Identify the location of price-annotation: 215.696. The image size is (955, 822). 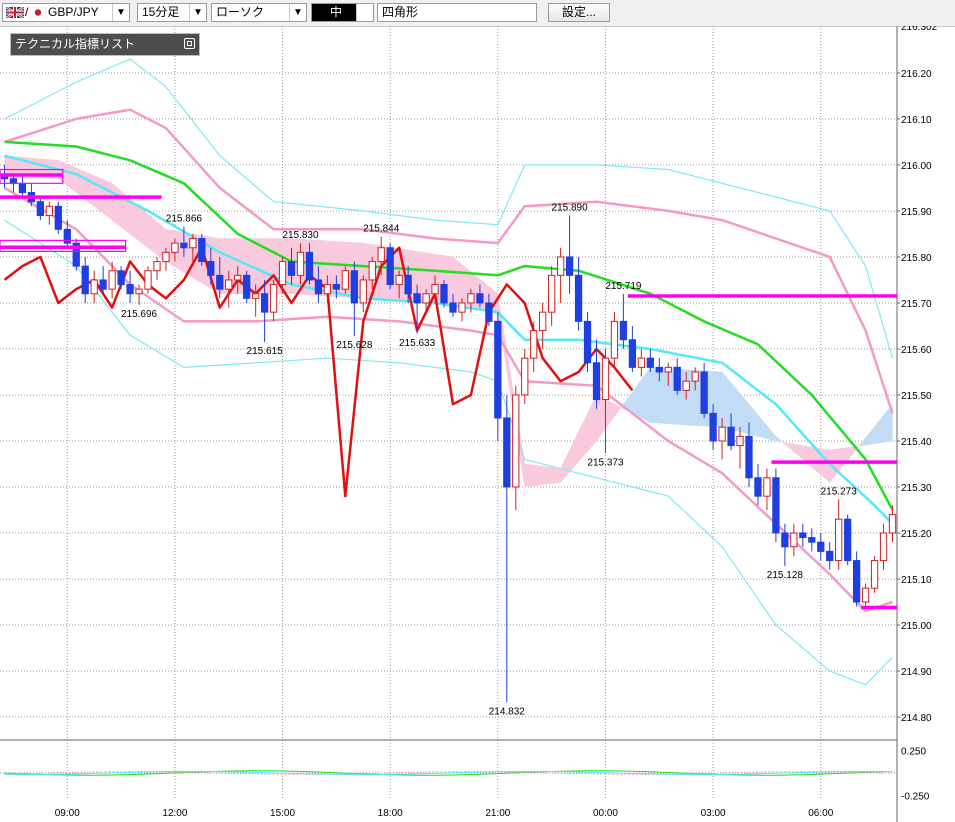
(139, 314).